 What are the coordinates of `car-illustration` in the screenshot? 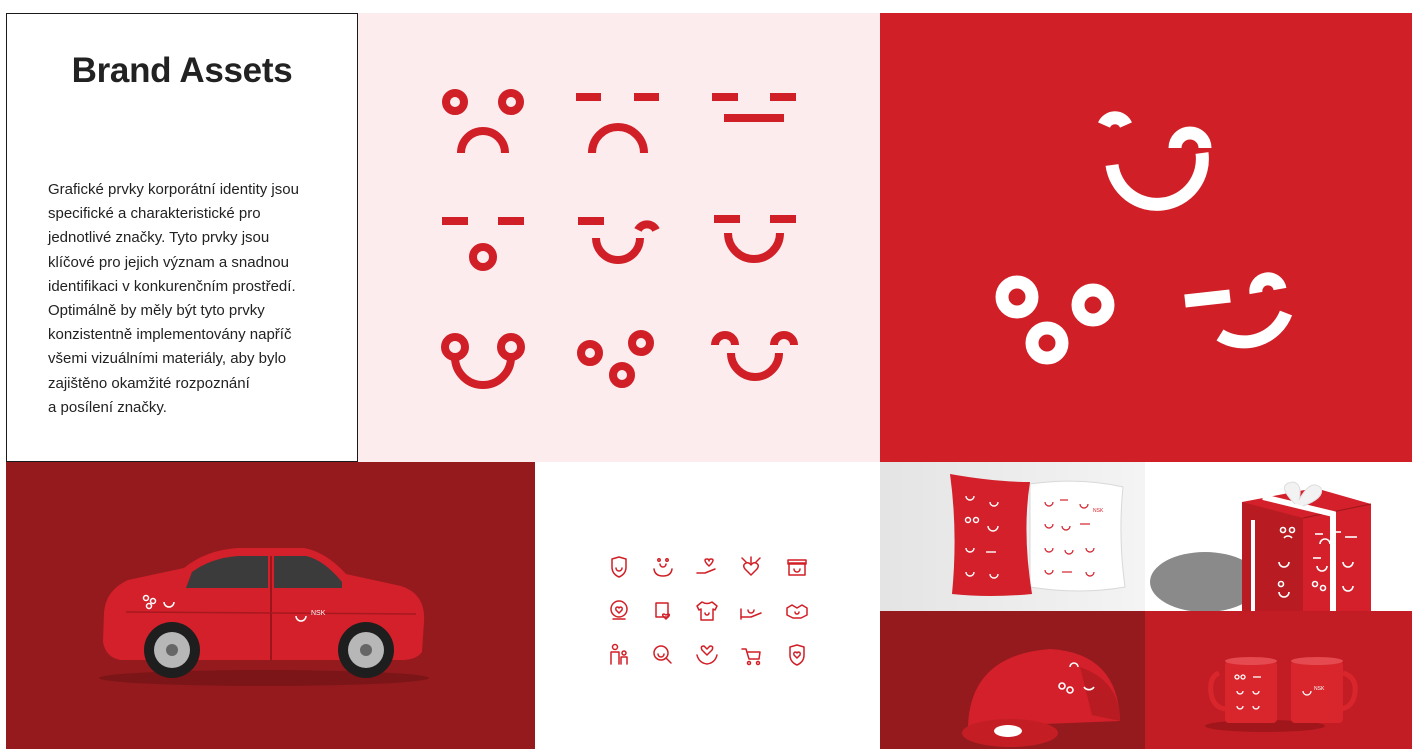 It's located at (264, 617).